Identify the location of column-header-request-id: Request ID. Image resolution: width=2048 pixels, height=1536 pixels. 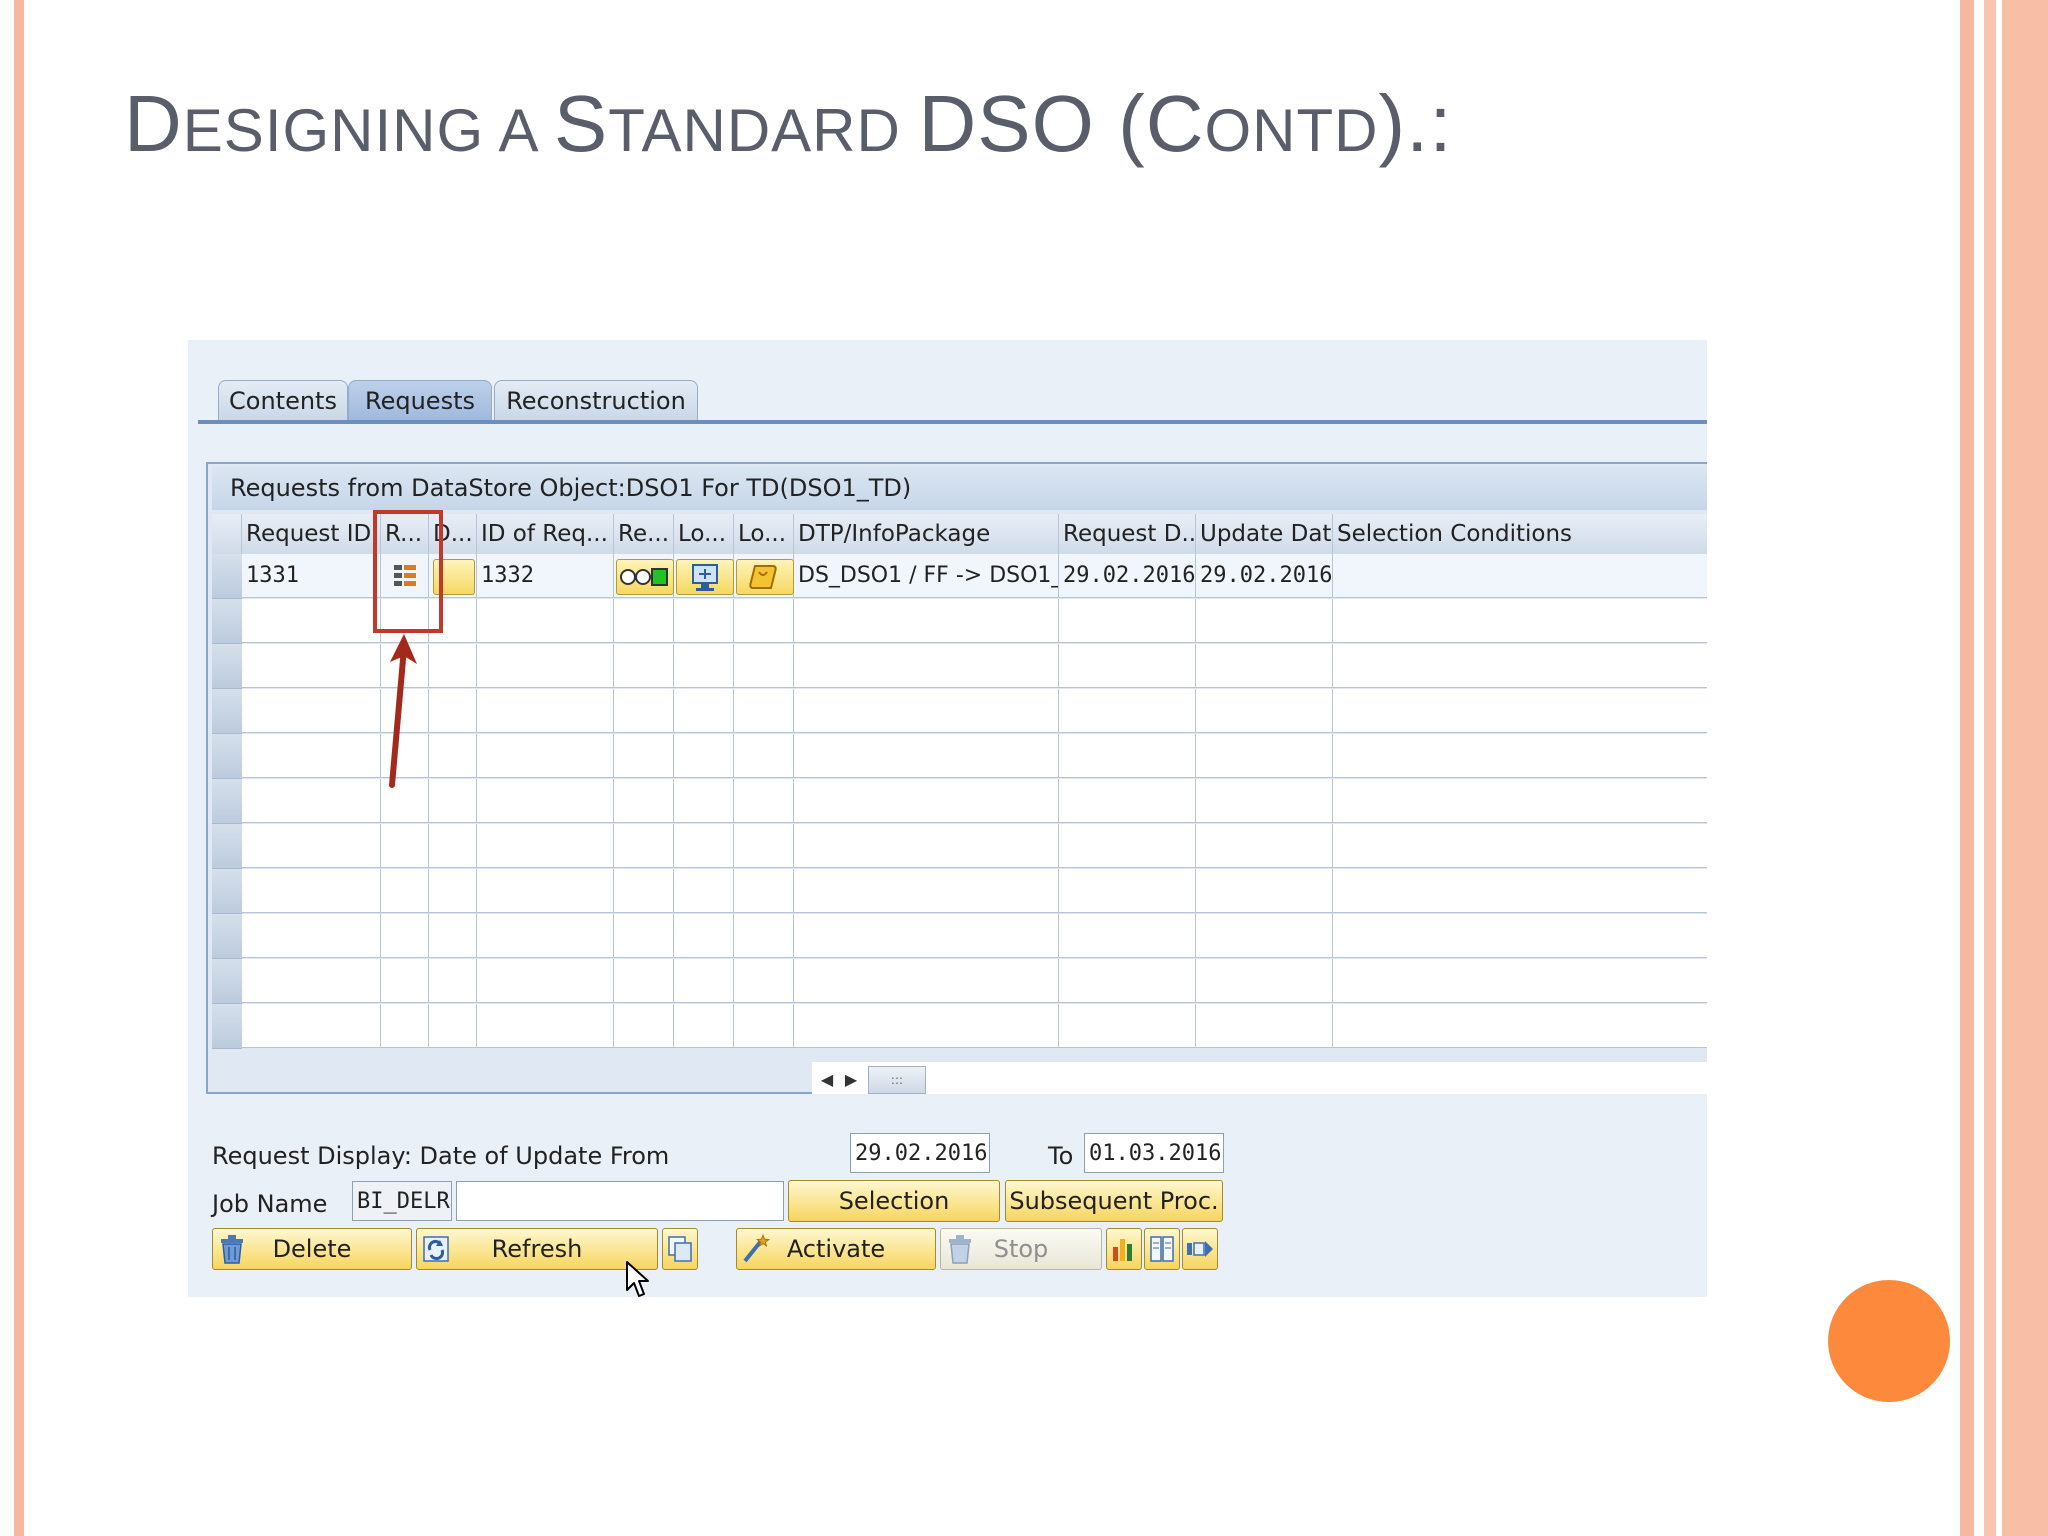
(311, 534).